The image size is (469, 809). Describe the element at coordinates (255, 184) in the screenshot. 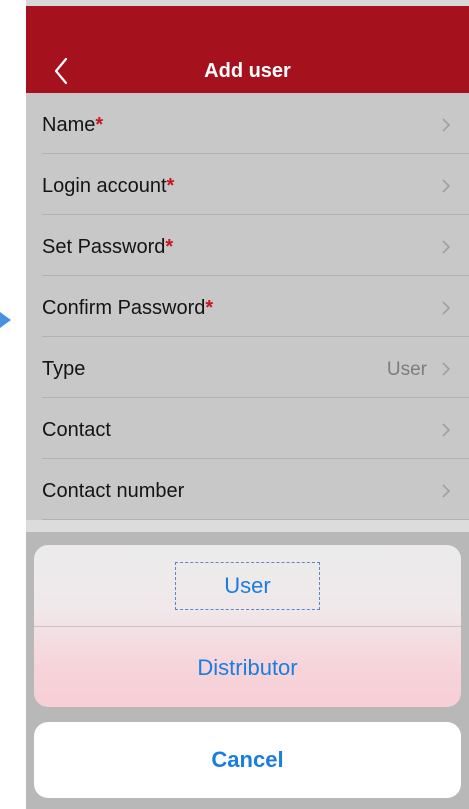

I see `form-row-login-account: Login account*` at that location.